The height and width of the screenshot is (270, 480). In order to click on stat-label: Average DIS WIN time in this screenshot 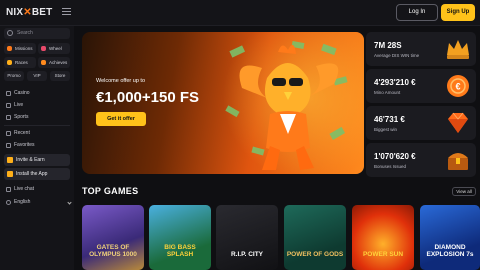, I will do `click(397, 55)`.